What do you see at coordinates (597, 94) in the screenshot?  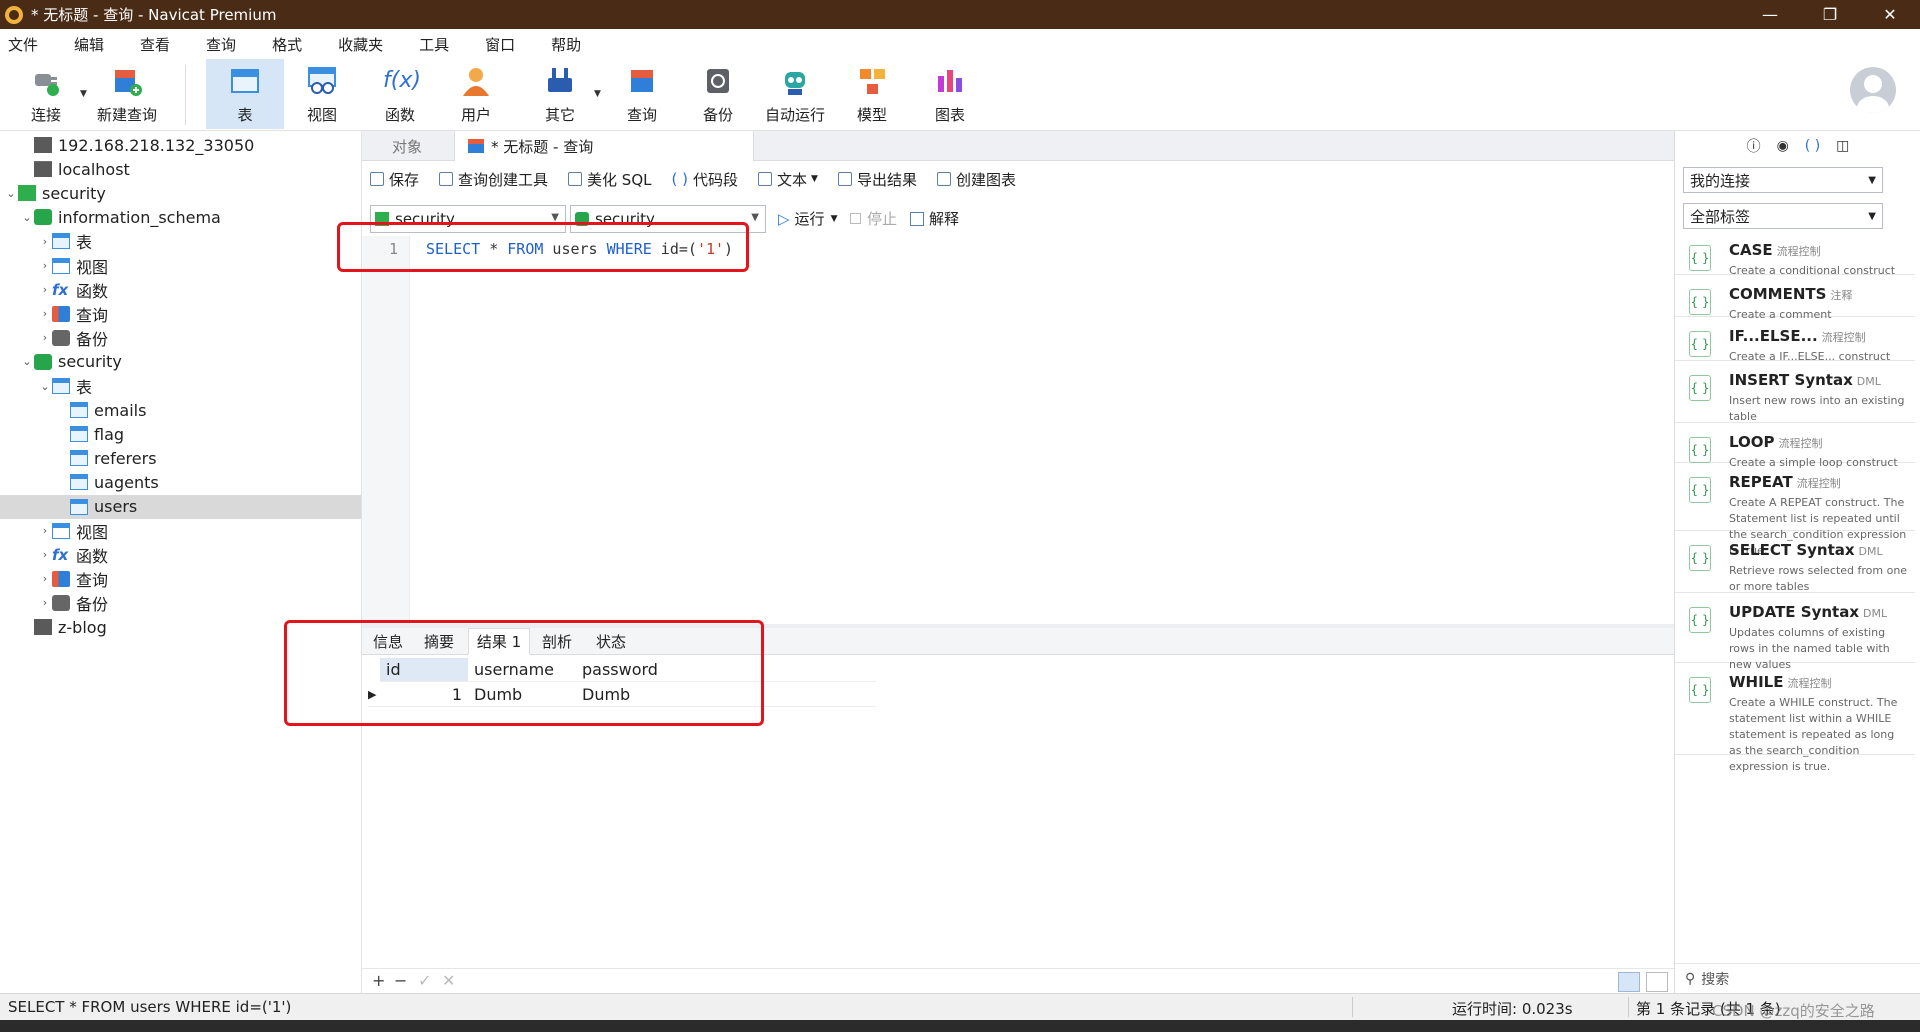 I see `other-dropdown-arrow: ▼` at bounding box center [597, 94].